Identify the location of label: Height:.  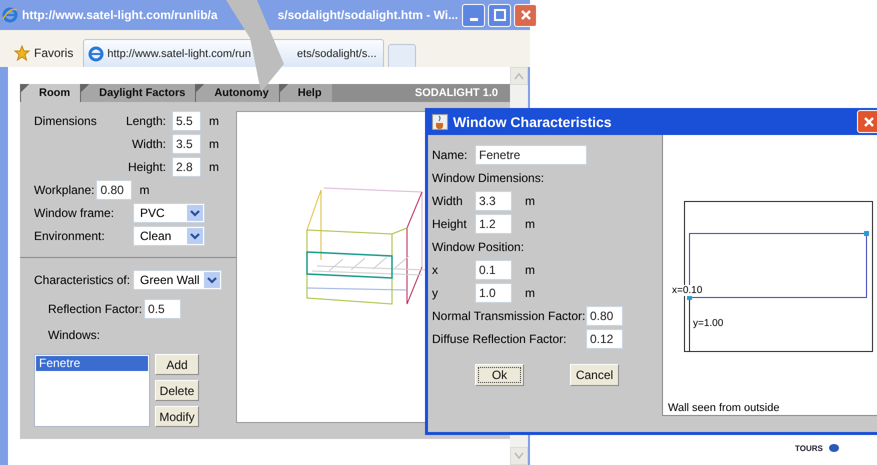
(146, 167).